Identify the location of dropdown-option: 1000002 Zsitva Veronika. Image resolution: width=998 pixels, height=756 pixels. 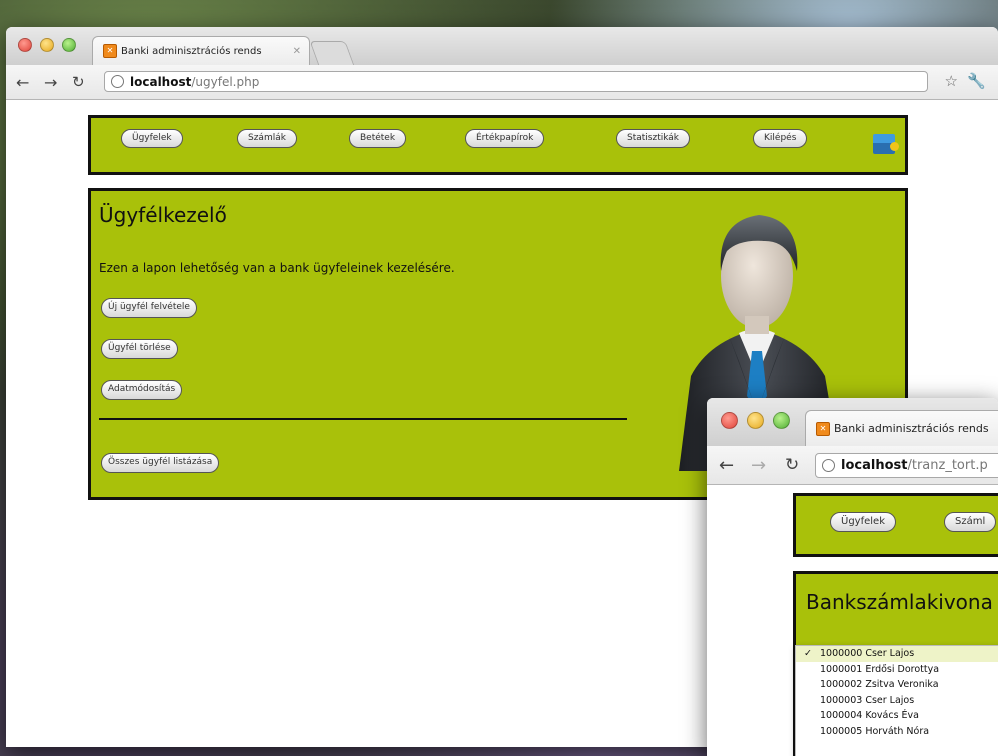
(897, 685).